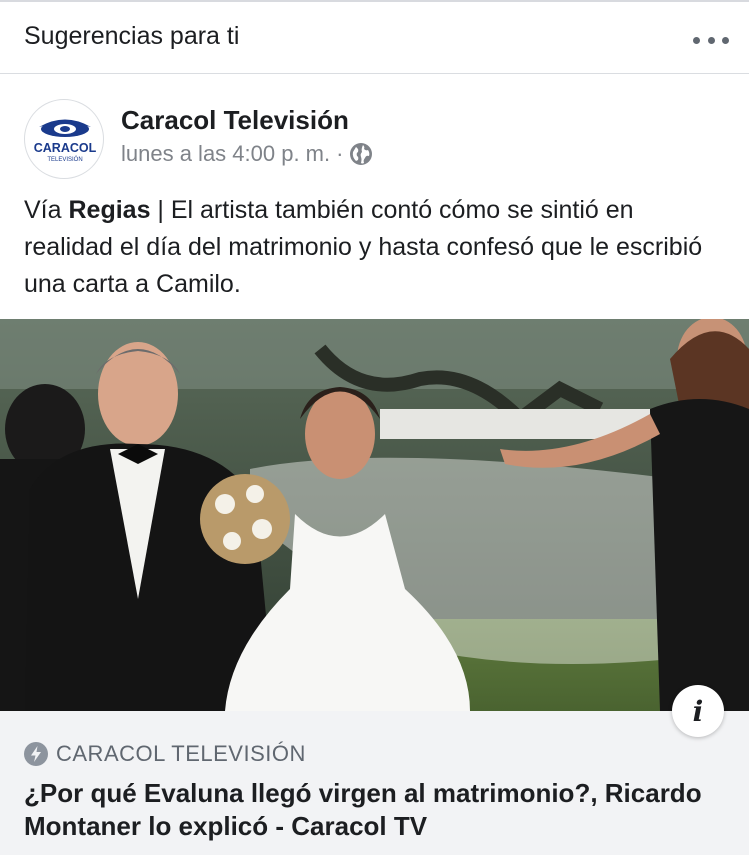 This screenshot has height=855, width=749. Describe the element at coordinates (46, 210) in the screenshot. I see `post-text-prefix: Vía` at that location.